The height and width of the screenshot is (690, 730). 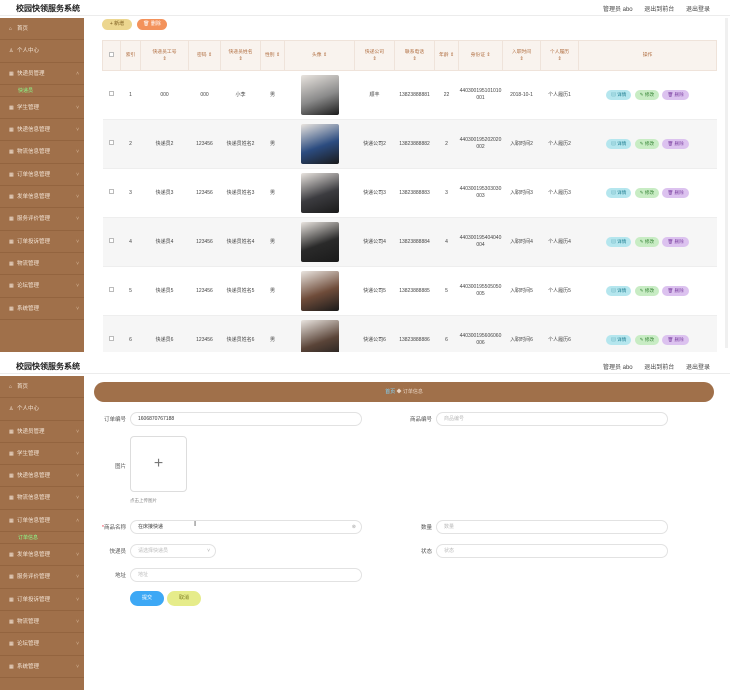 What do you see at coordinates (152, 24) in the screenshot?
I see `batch-delete-button: 🗑 删除` at bounding box center [152, 24].